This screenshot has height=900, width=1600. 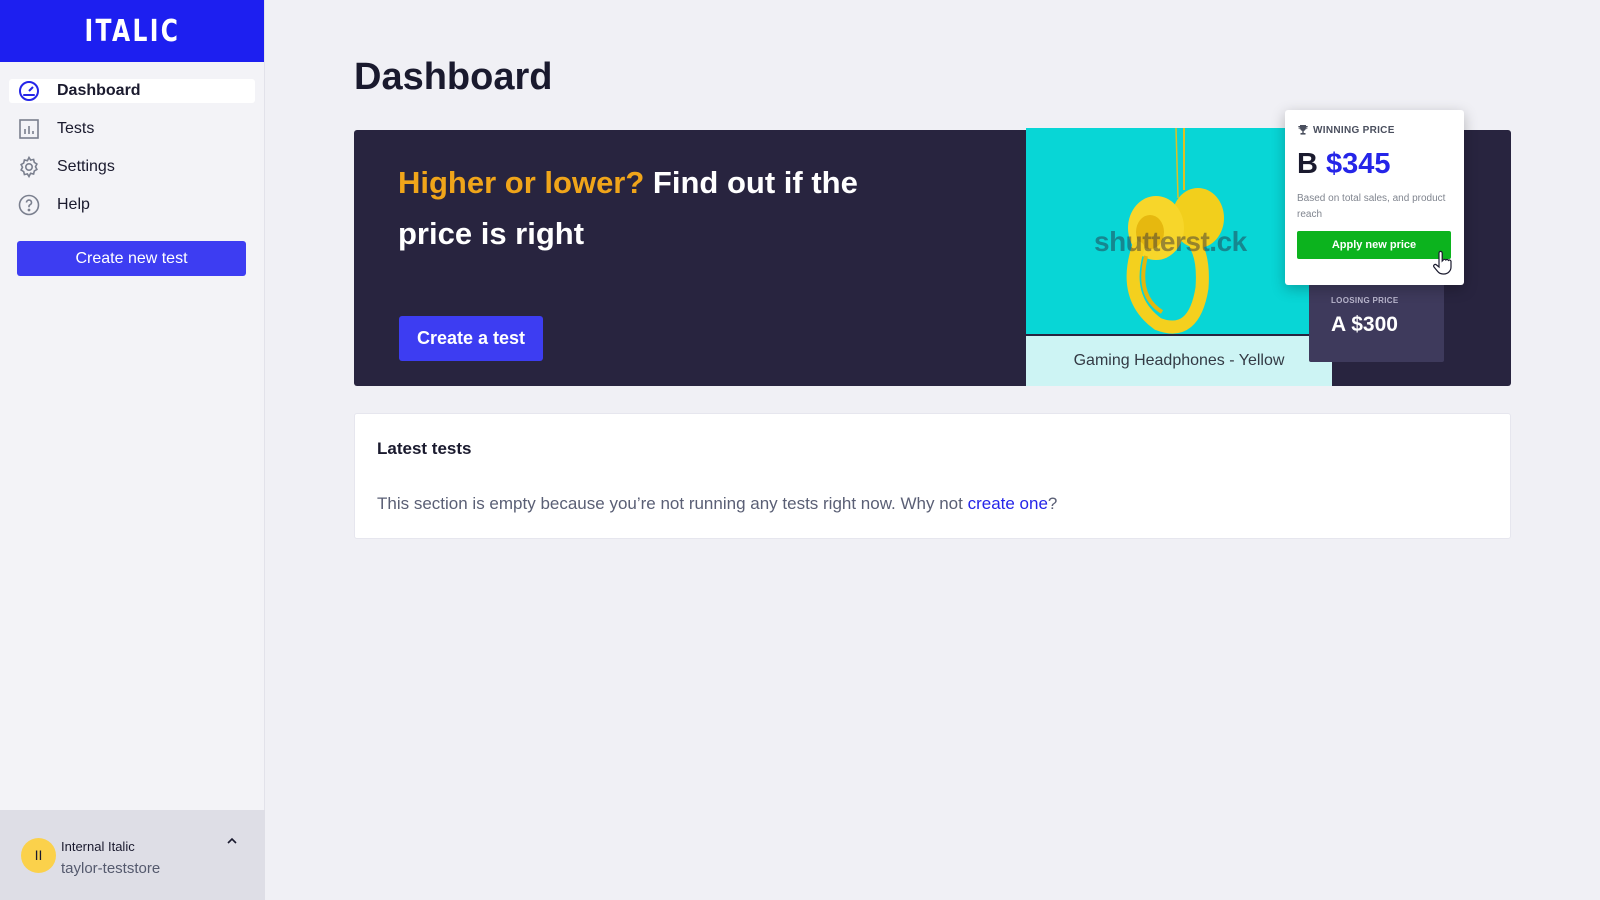 I want to click on brand-logo: ITALIC, so click(x=132, y=31).